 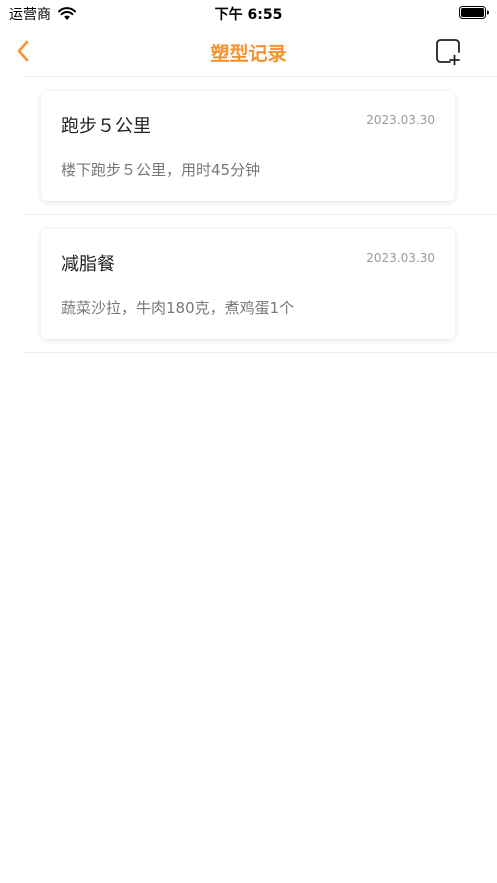 I want to click on record-title: 跑步５公里, so click(x=106, y=126).